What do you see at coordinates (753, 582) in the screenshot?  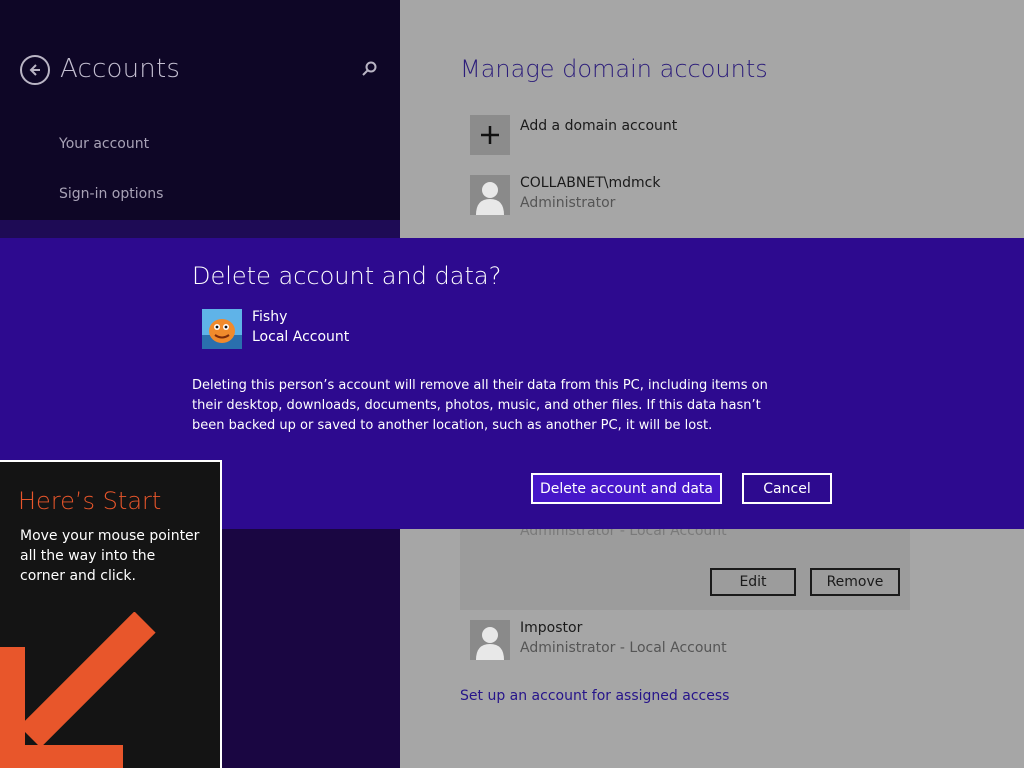 I see `edit-button: Edit` at bounding box center [753, 582].